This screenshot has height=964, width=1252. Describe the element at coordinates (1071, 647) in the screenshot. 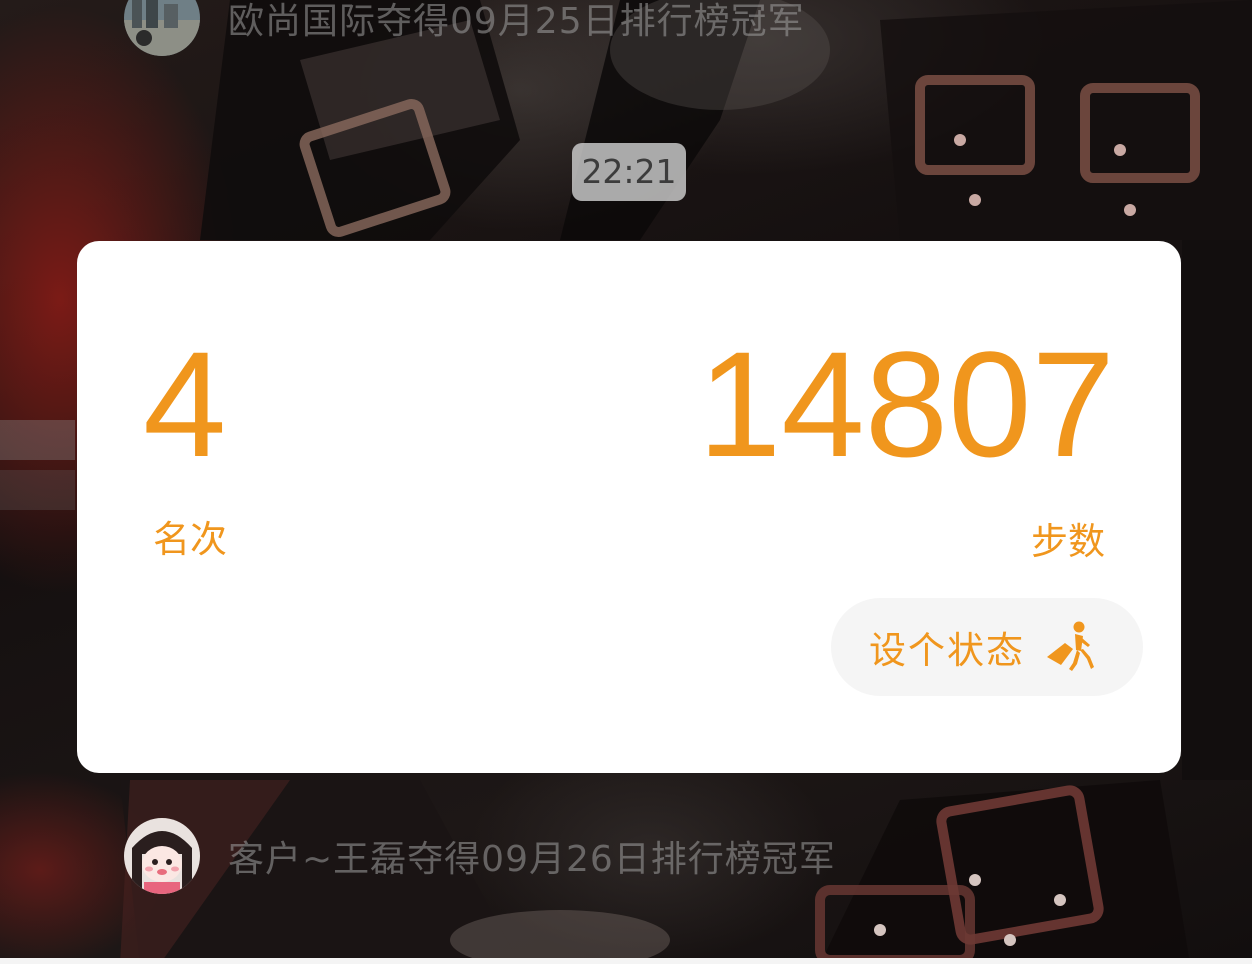

I see `runner-icon` at that location.